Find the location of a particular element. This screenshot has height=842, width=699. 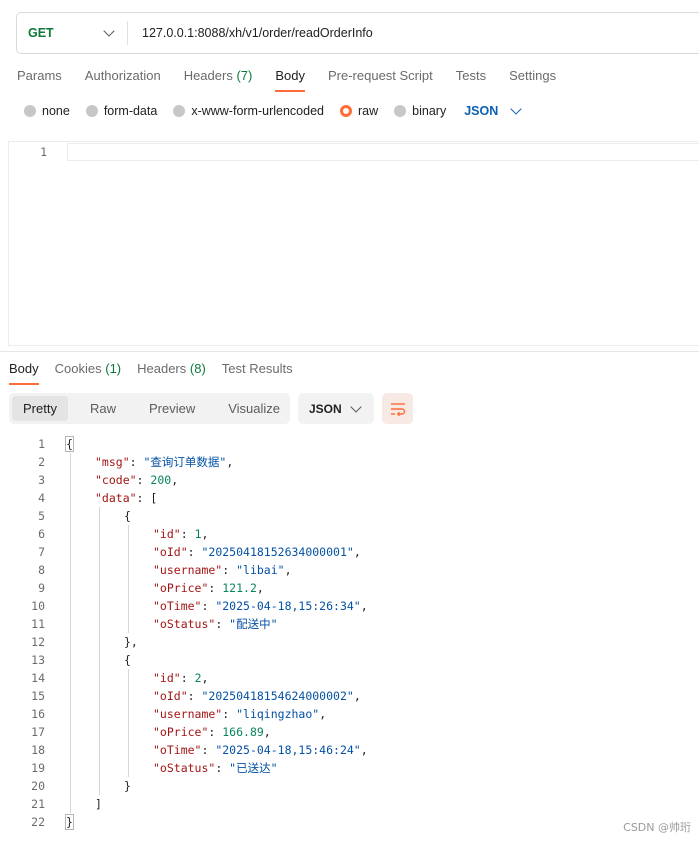

code-token: "oPrice" is located at coordinates (181, 732).